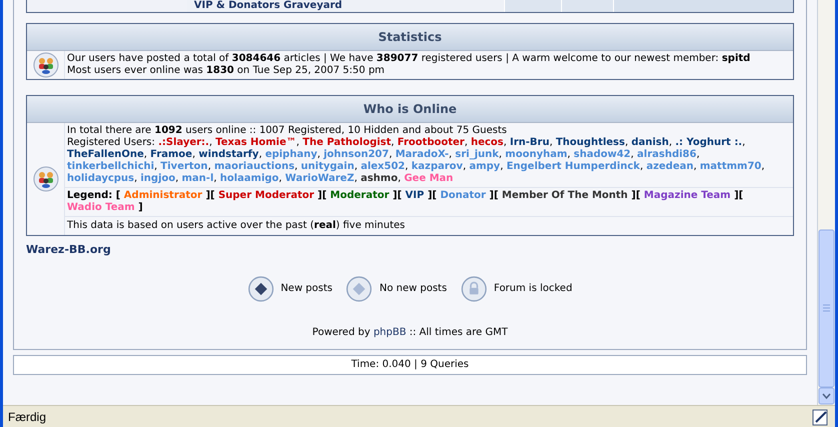 The height and width of the screenshot is (427, 838). I want to click on forum-name-cell: VIP & Donators Graveyard, so click(345, 6).